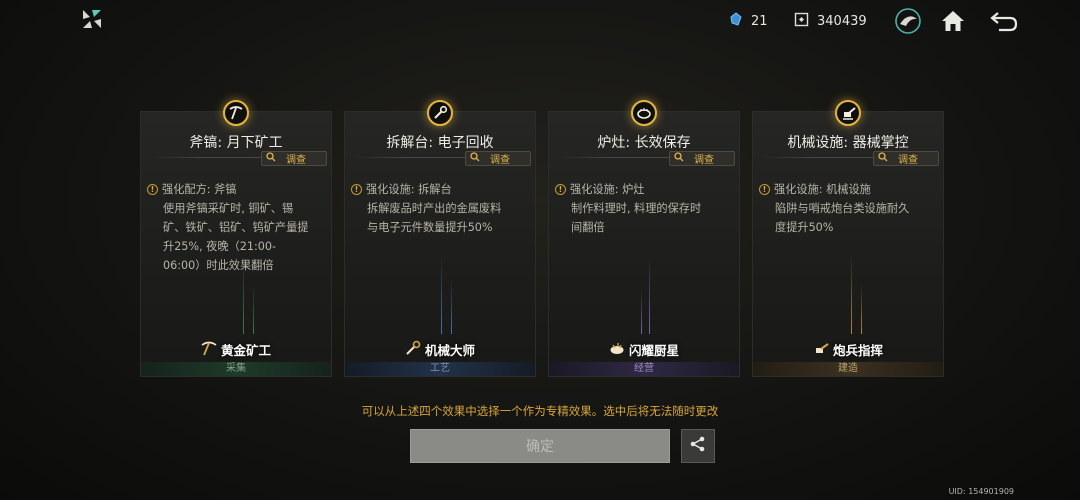 The image size is (1080, 500). I want to click on category-bar: 建造, so click(848, 369).